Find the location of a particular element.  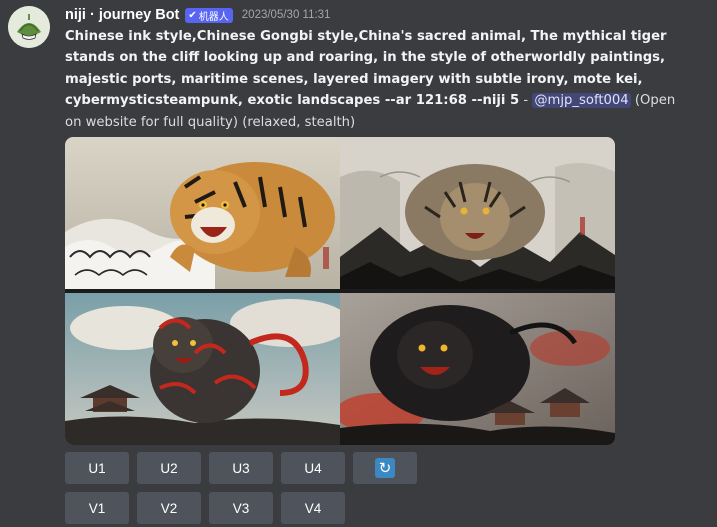

upscale-button-1: U1 is located at coordinates (97, 468).